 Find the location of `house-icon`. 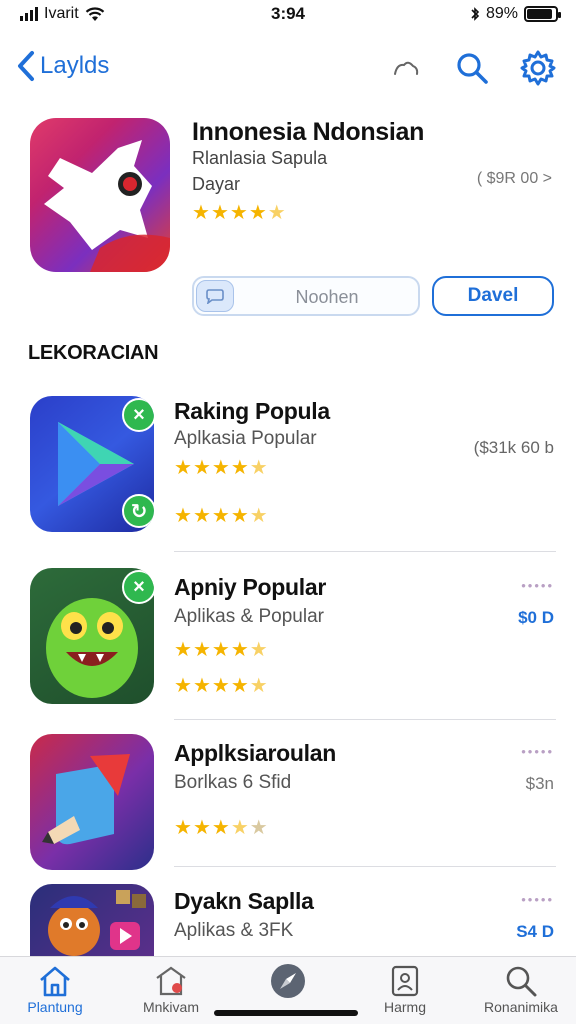

house-icon is located at coordinates (55, 981).